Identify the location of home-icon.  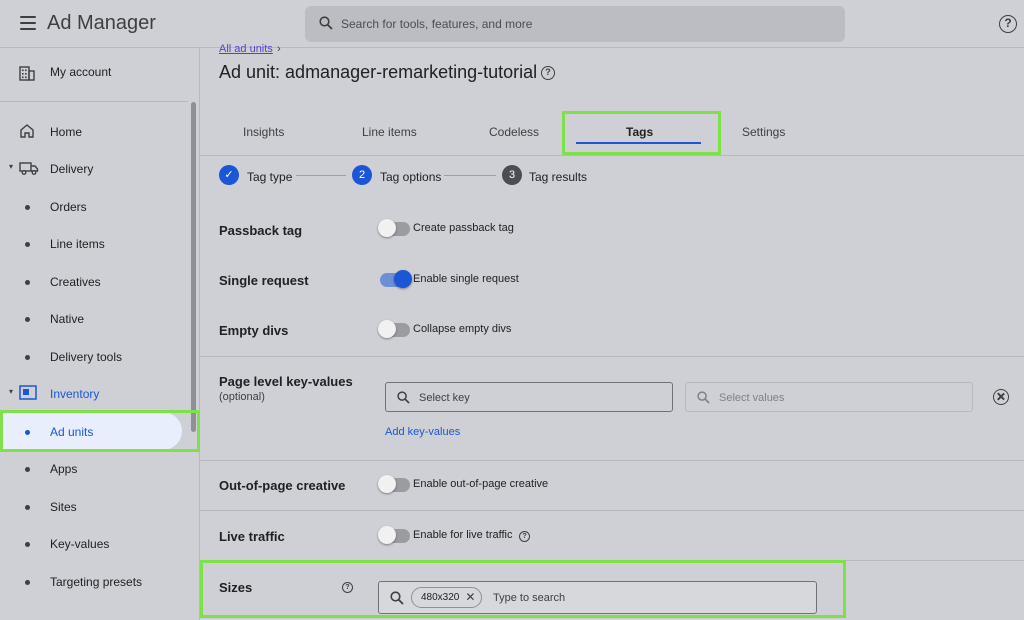
(27, 131).